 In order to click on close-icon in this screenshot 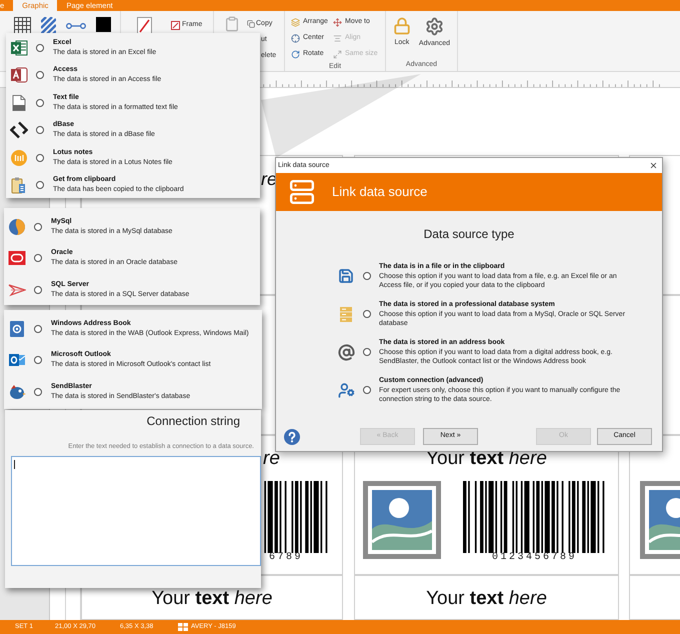, I will do `click(653, 165)`.